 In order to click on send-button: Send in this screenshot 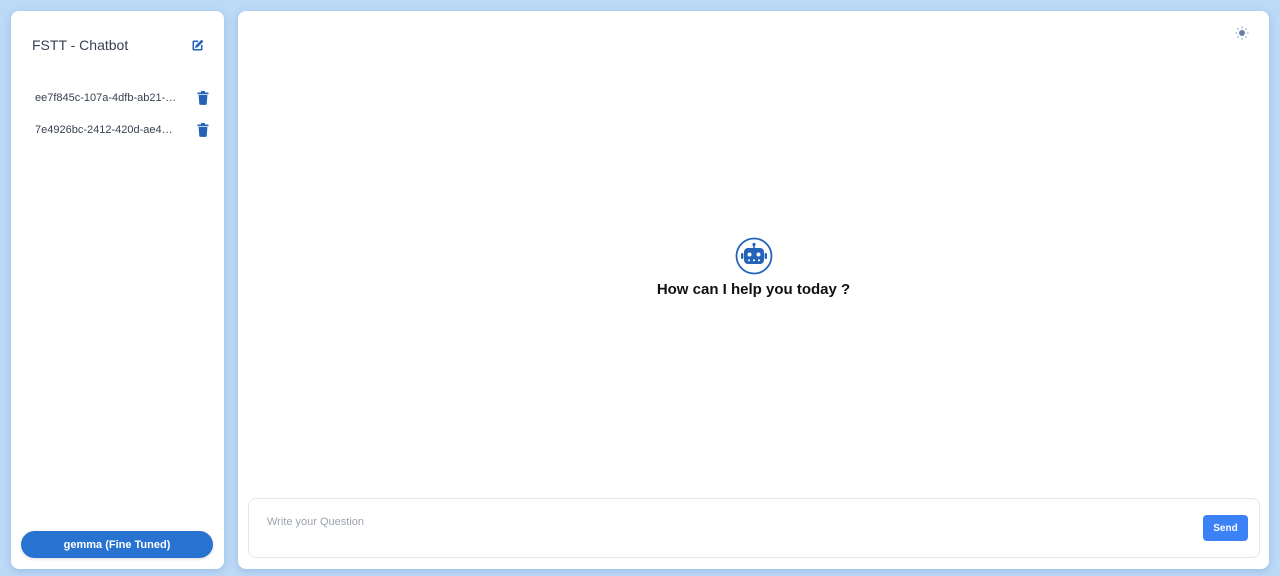, I will do `click(1225, 528)`.